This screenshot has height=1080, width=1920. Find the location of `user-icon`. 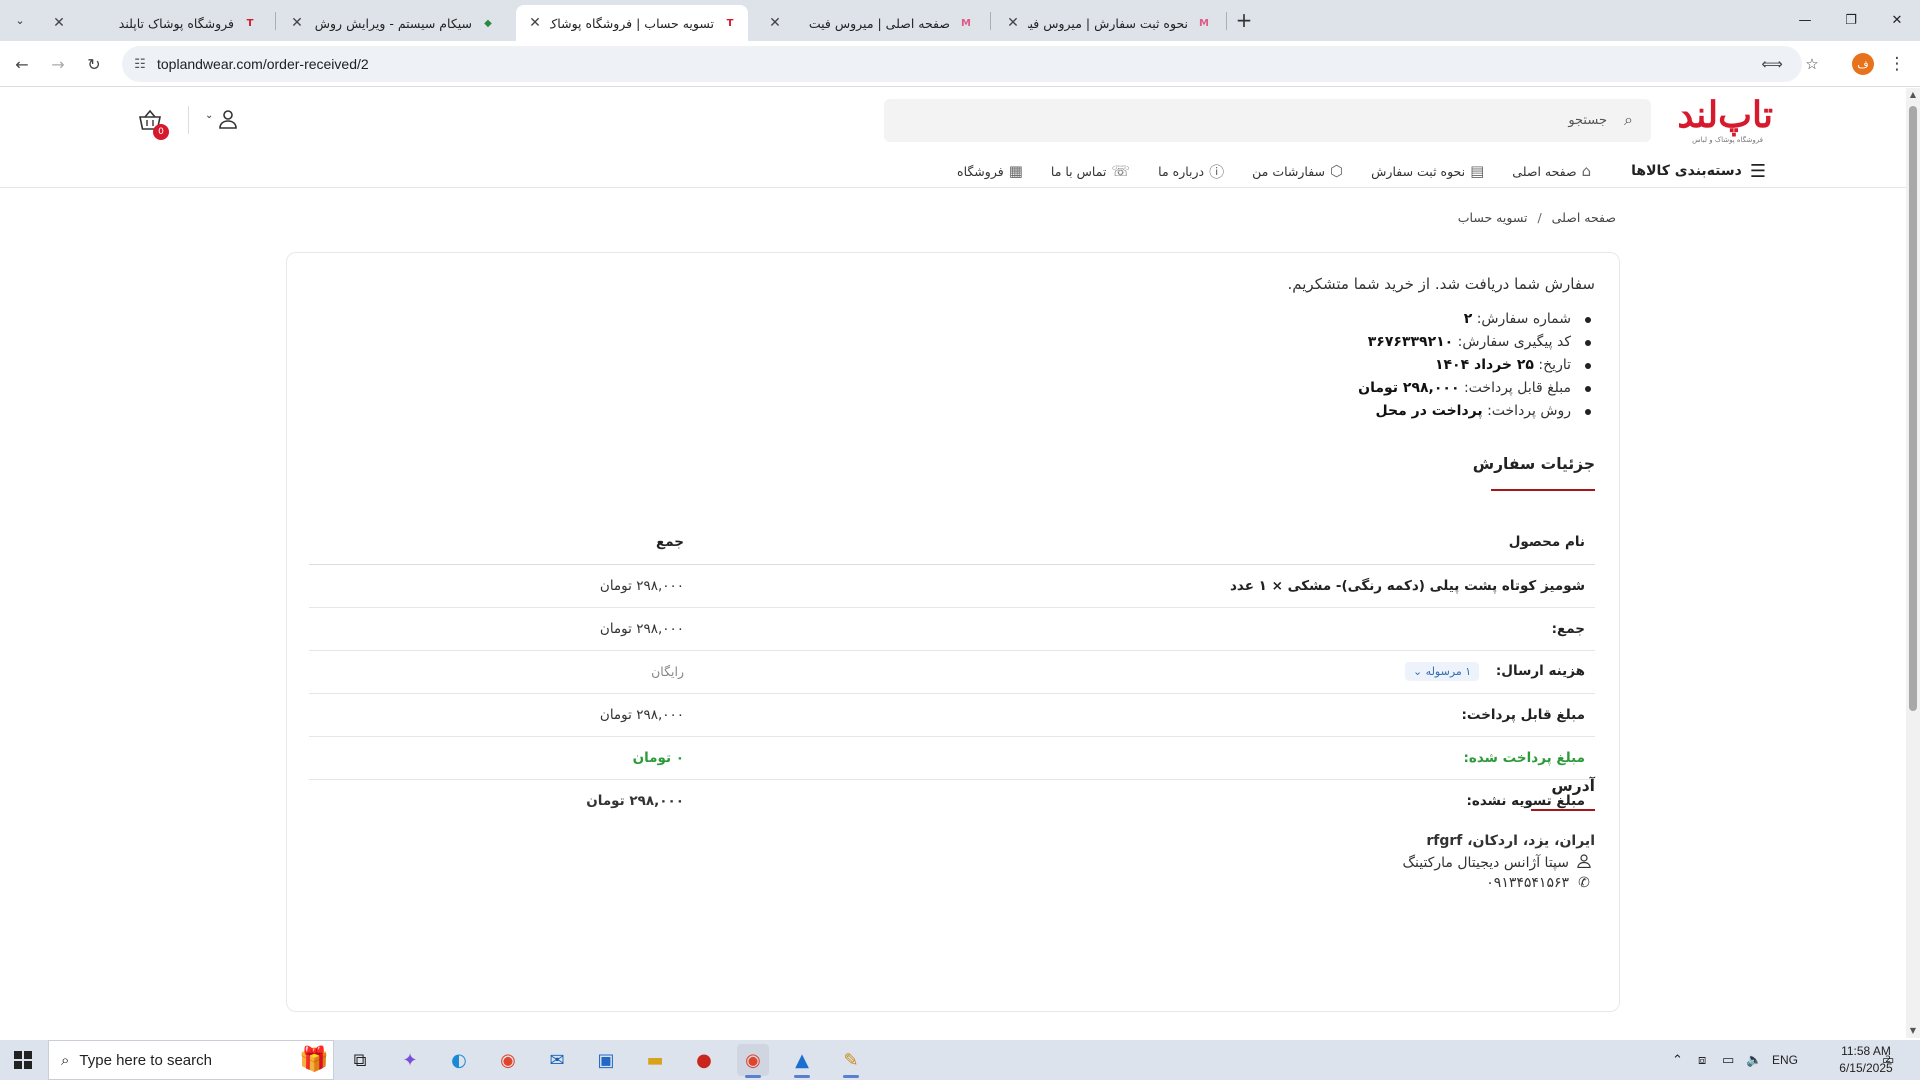

user-icon is located at coordinates (1584, 863).